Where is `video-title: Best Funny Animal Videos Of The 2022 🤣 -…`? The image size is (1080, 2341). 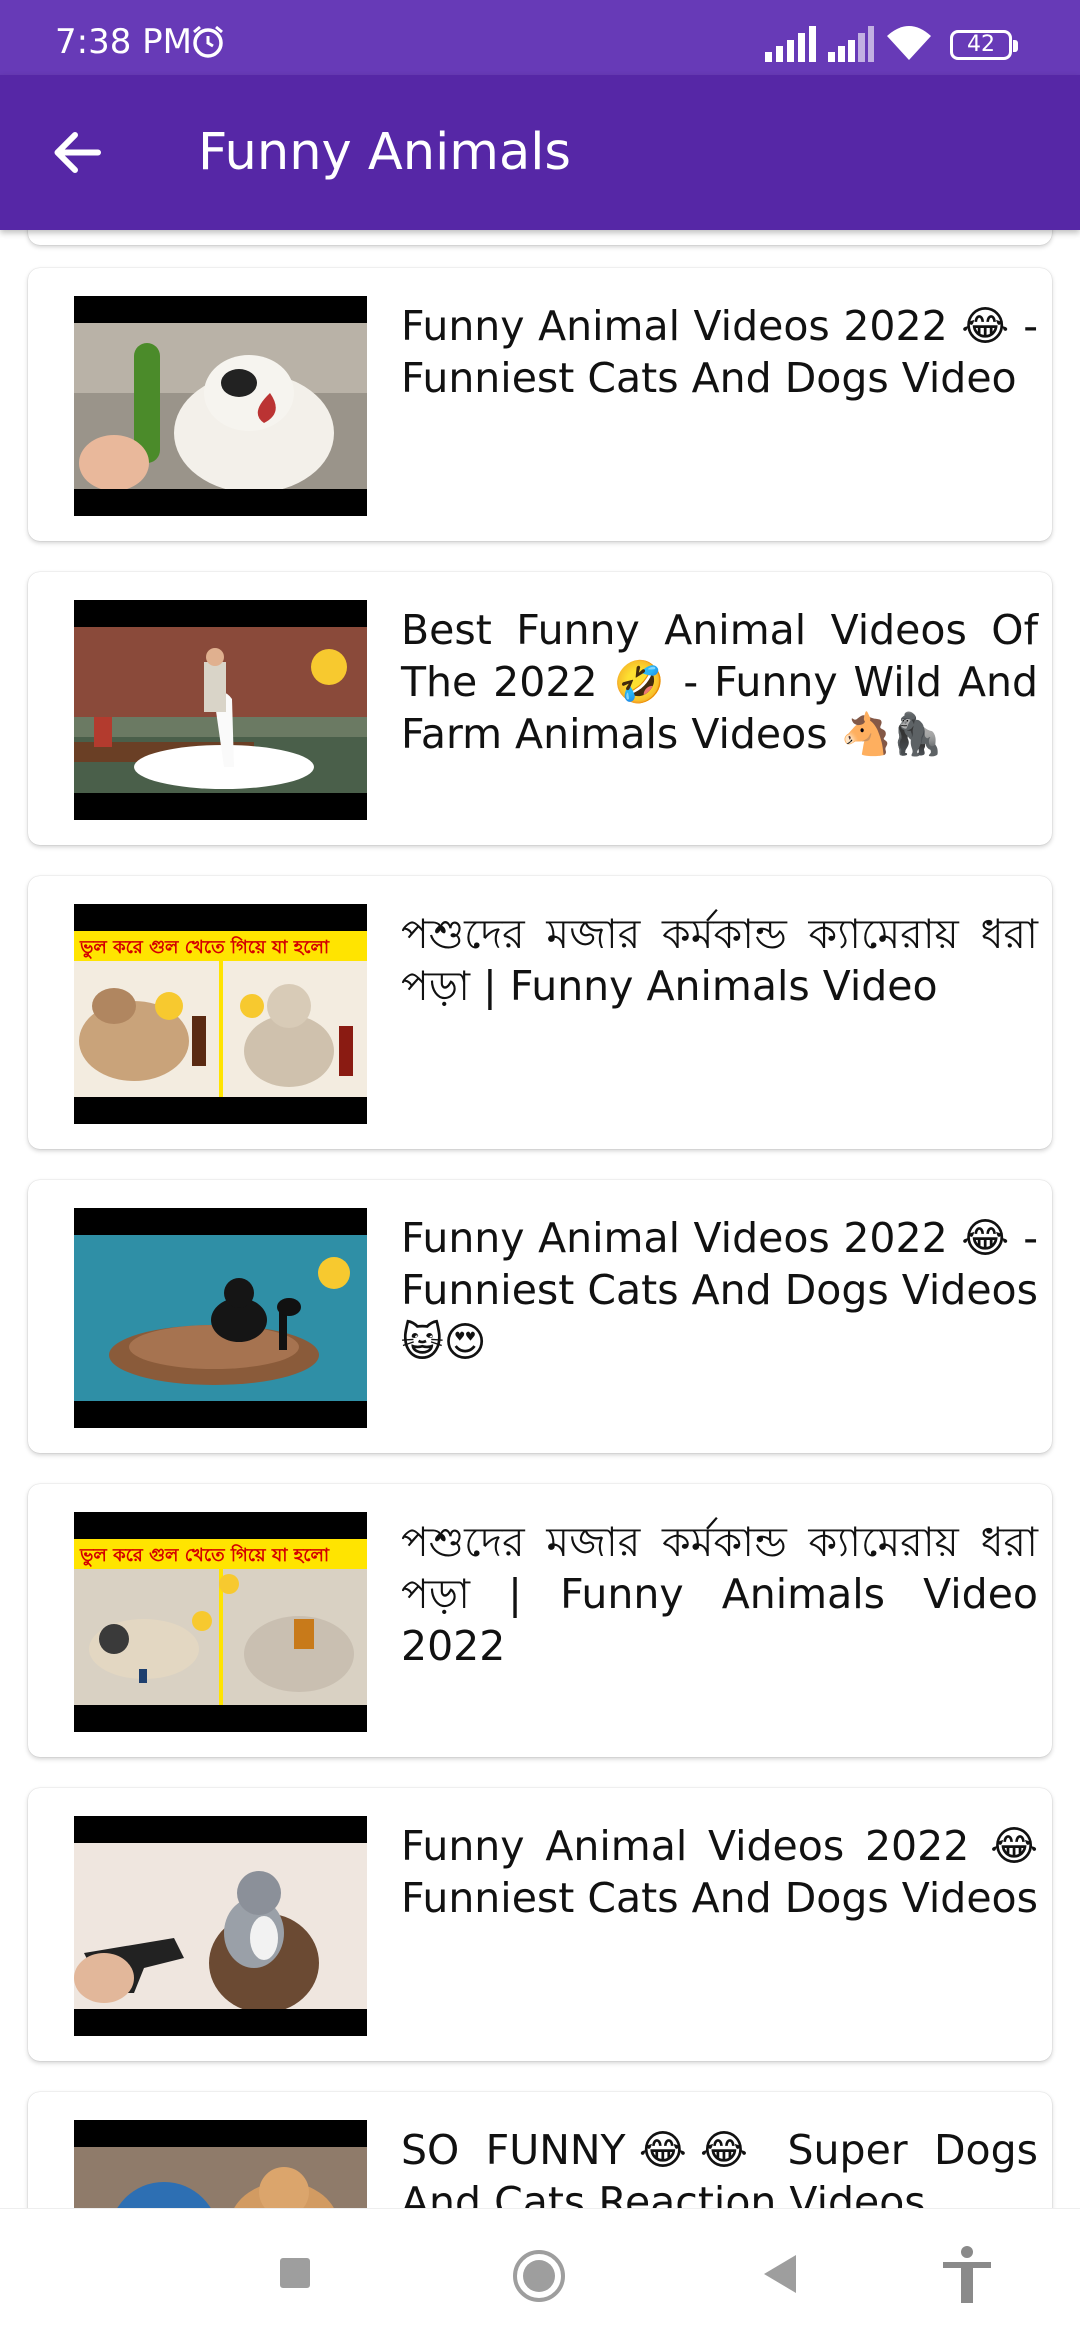
video-title: Best Funny Animal Videos Of The 2022 🤣 -… is located at coordinates (719, 682).